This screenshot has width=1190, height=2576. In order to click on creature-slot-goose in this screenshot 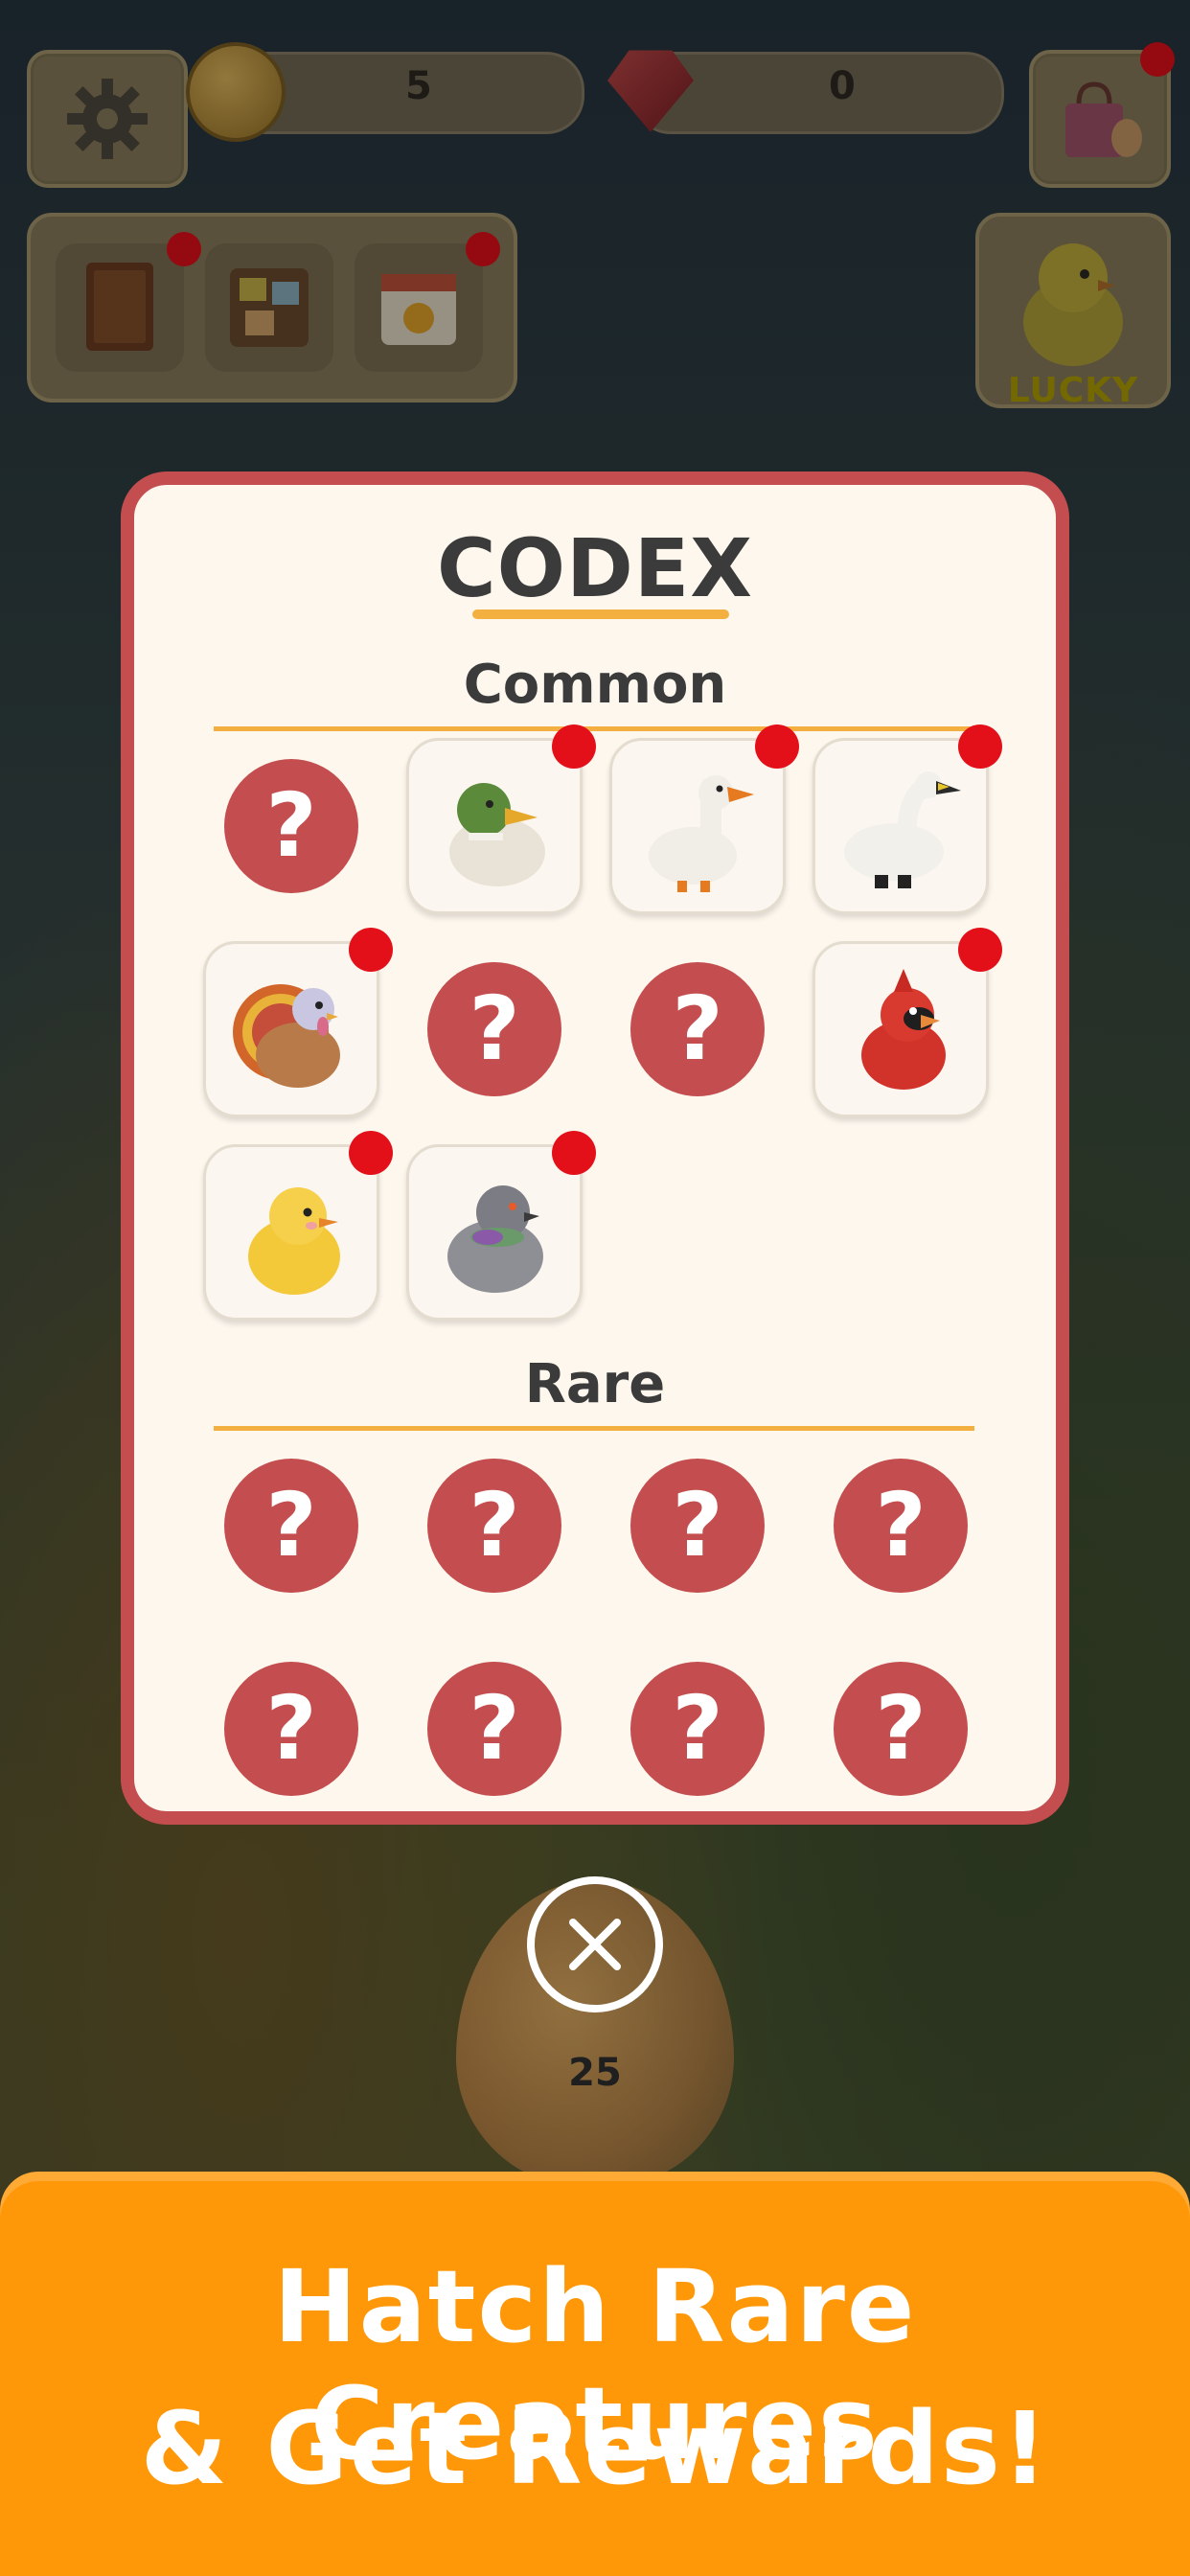, I will do `click(704, 819)`.